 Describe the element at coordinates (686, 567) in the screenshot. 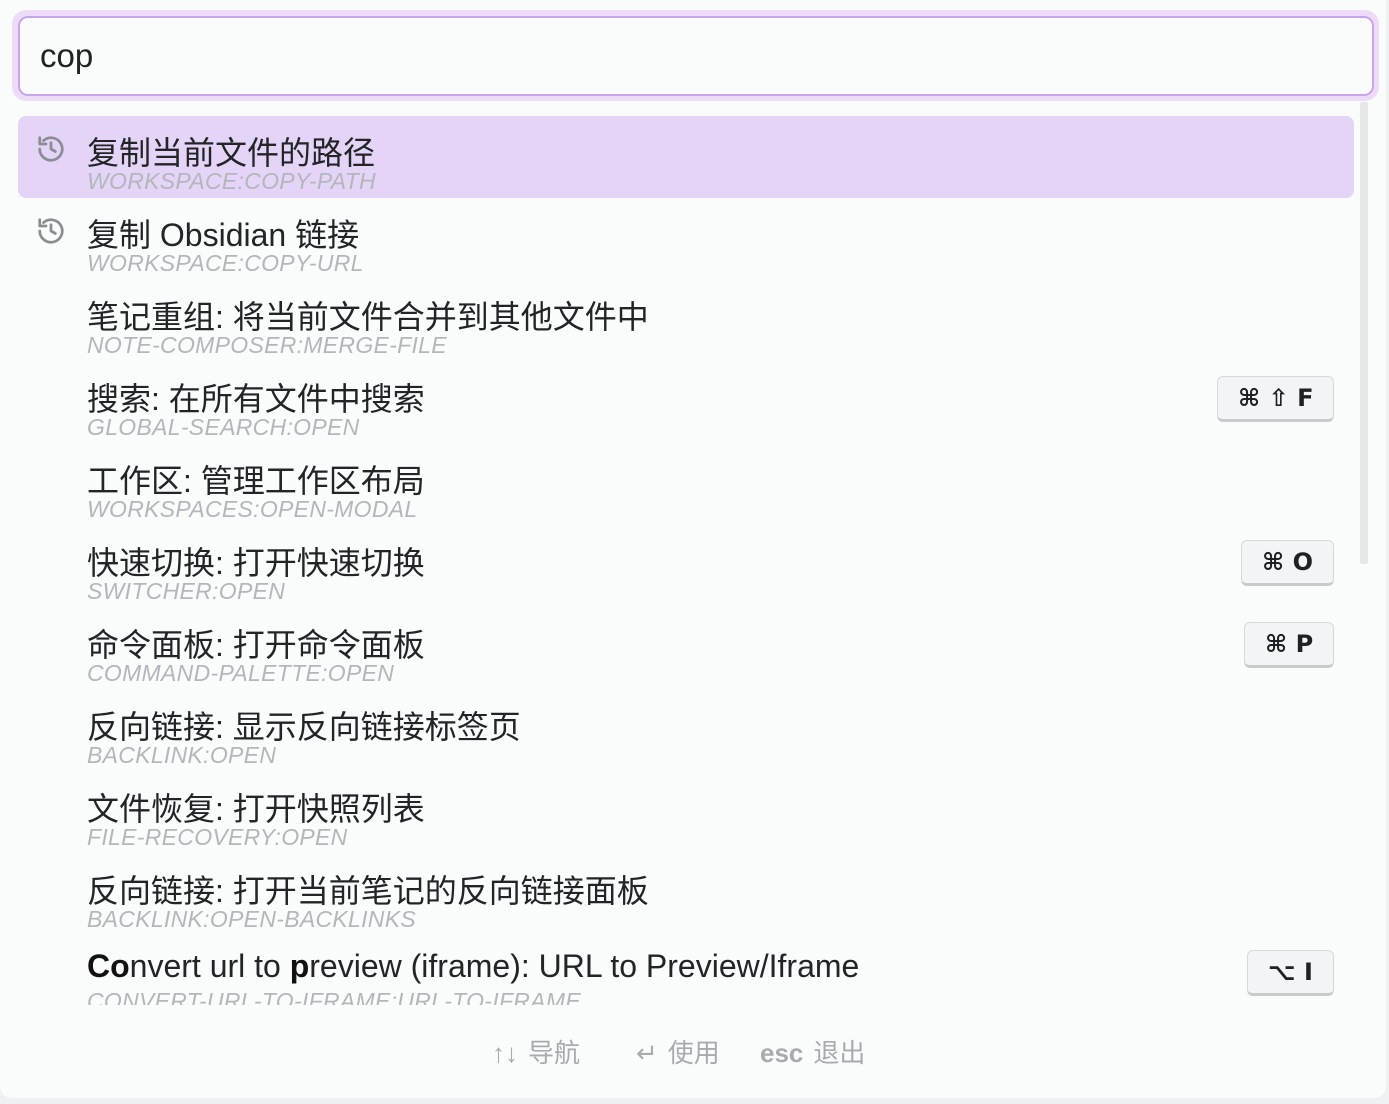

I see `suggestion-item: 快速切换: 打开快速切换 switcher:open ⌘ O` at that location.